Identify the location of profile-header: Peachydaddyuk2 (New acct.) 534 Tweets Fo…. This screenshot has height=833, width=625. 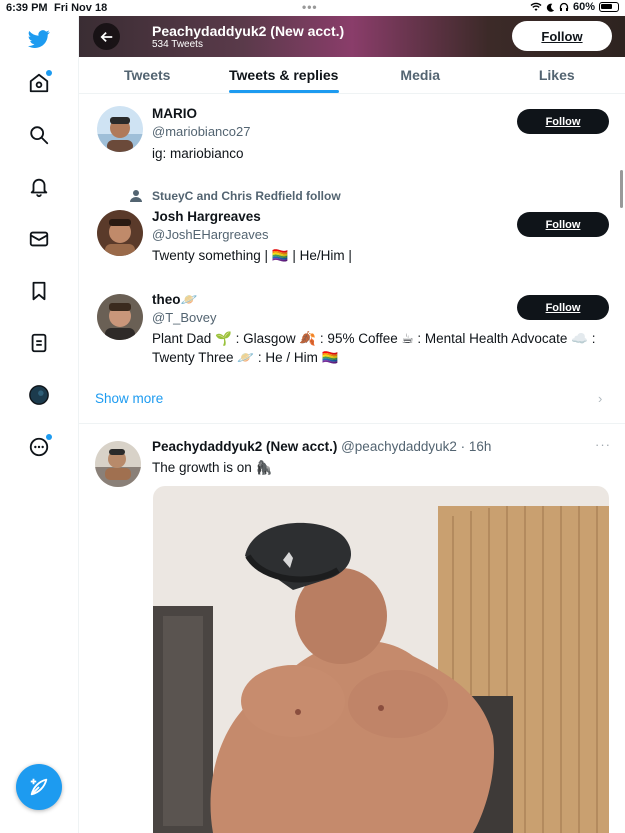
(352, 36).